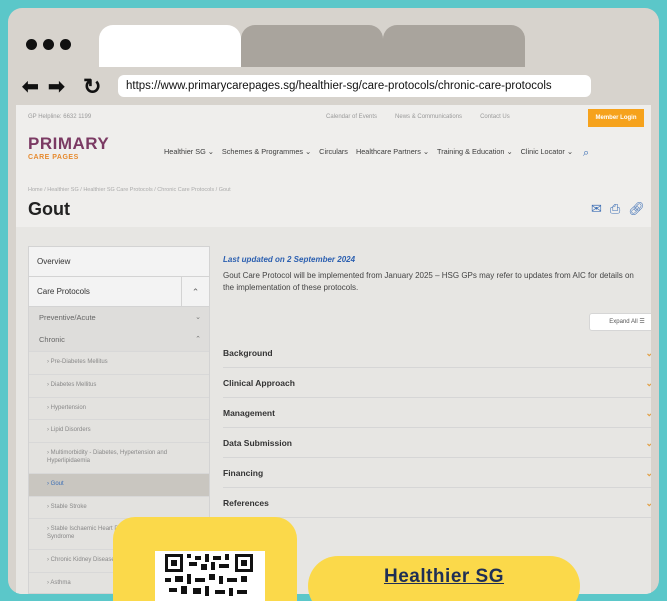 This screenshot has height=601, width=667. What do you see at coordinates (547, 153) in the screenshot?
I see `nav-item: Clinic Locator ⌄` at bounding box center [547, 153].